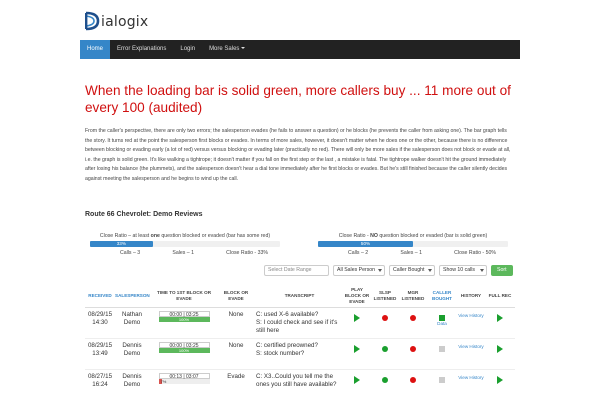 The image size is (600, 400). I want to click on time-progress: 7%, so click(184, 381).